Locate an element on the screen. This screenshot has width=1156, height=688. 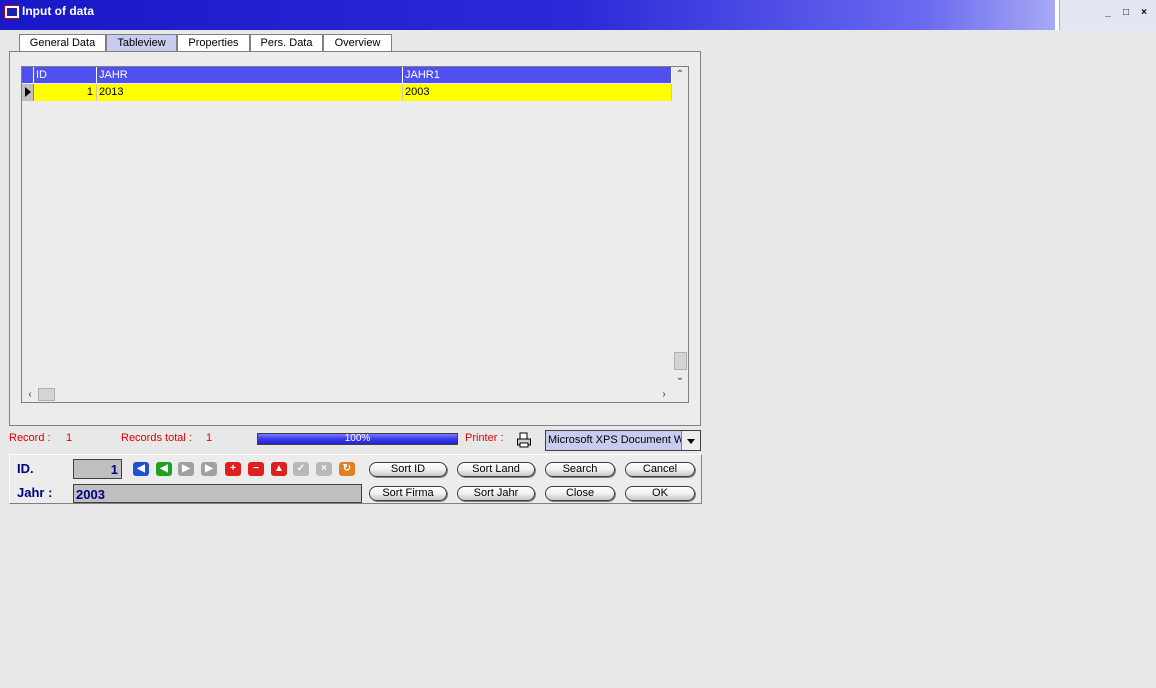
id-field: 1 is located at coordinates (97, 469).